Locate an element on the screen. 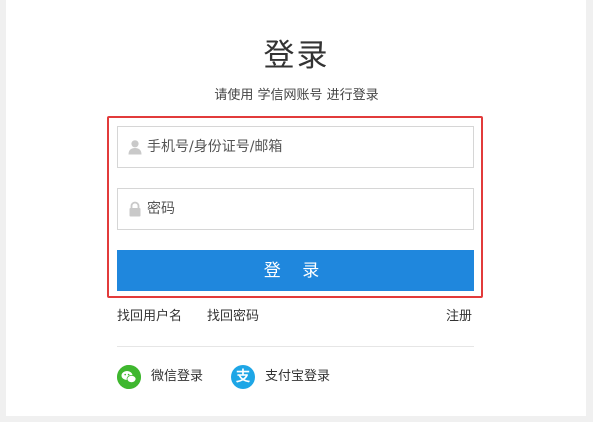 The height and width of the screenshot is (422, 593). alipay-icon: 支 is located at coordinates (243, 377).